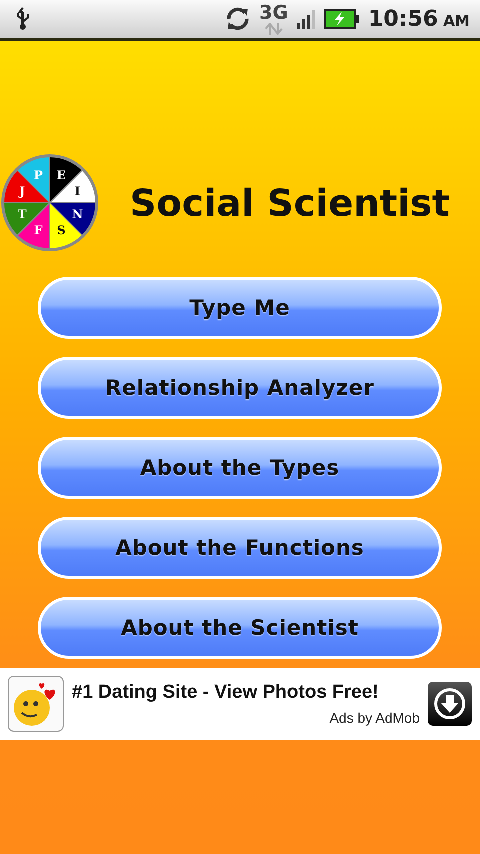 The height and width of the screenshot is (854, 480). Describe the element at coordinates (36, 704) in the screenshot. I see `smiley-hearts-icon` at that location.